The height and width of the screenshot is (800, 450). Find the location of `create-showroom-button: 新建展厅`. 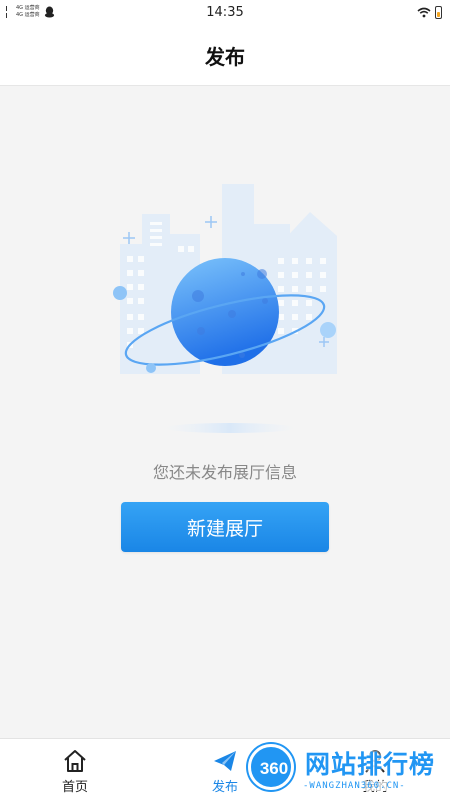

create-showroom-button: 新建展厅 is located at coordinates (225, 527).